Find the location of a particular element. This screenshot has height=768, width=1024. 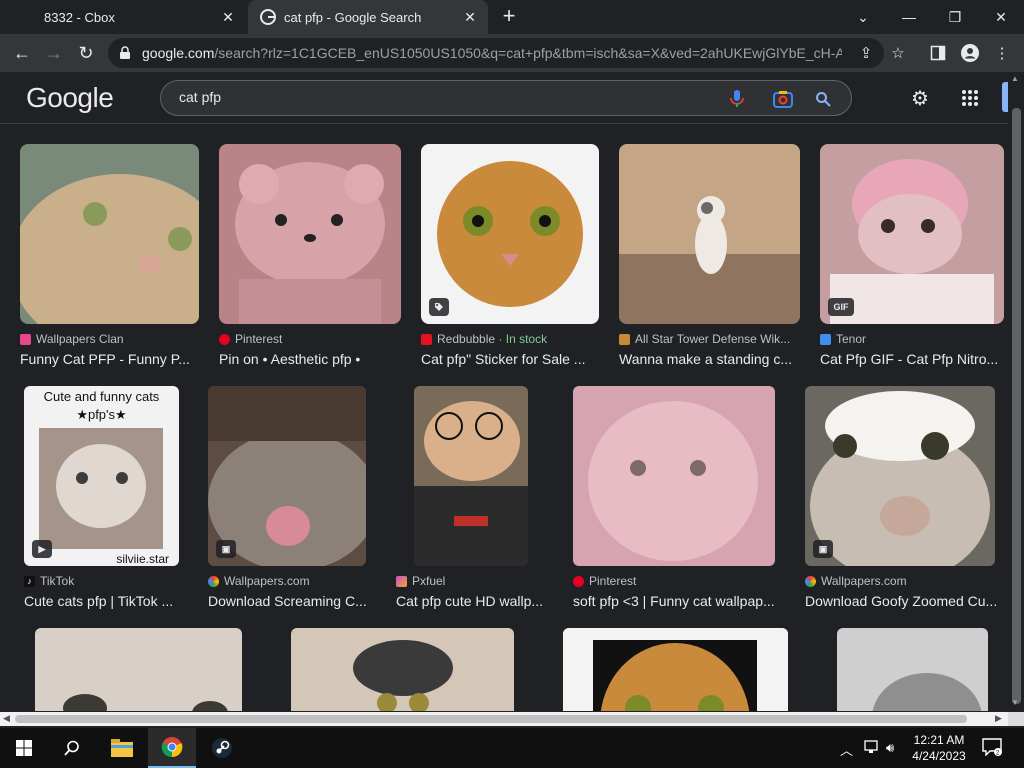

vertical-scrollbar: ▲ ▼ is located at coordinates (1016, 392).